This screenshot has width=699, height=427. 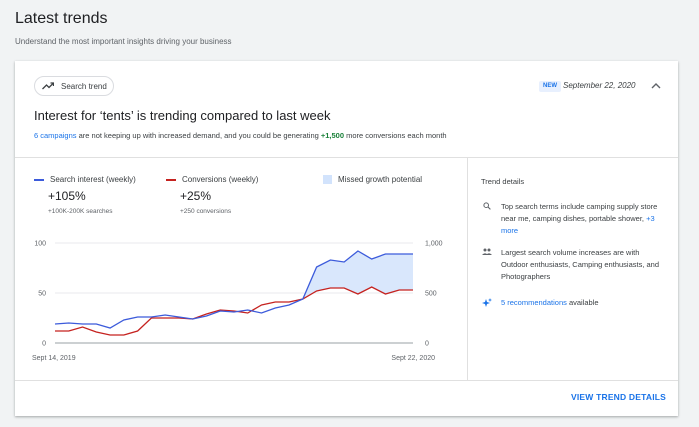 I want to click on search-trend-chip: Search trend, so click(x=74, y=86).